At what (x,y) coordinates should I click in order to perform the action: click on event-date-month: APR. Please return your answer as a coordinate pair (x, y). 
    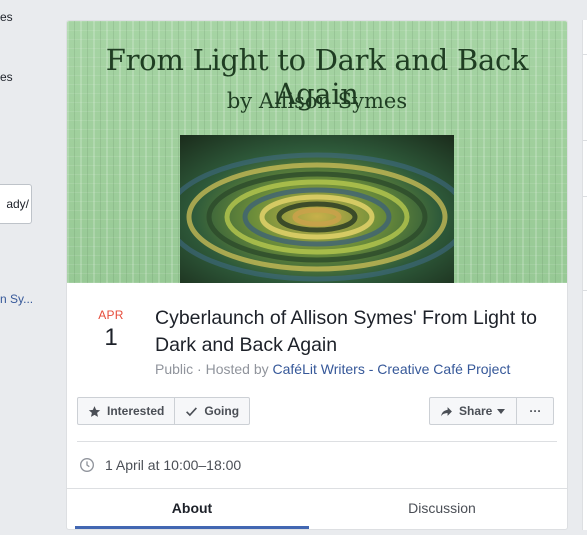
    Looking at the image, I should click on (111, 315).